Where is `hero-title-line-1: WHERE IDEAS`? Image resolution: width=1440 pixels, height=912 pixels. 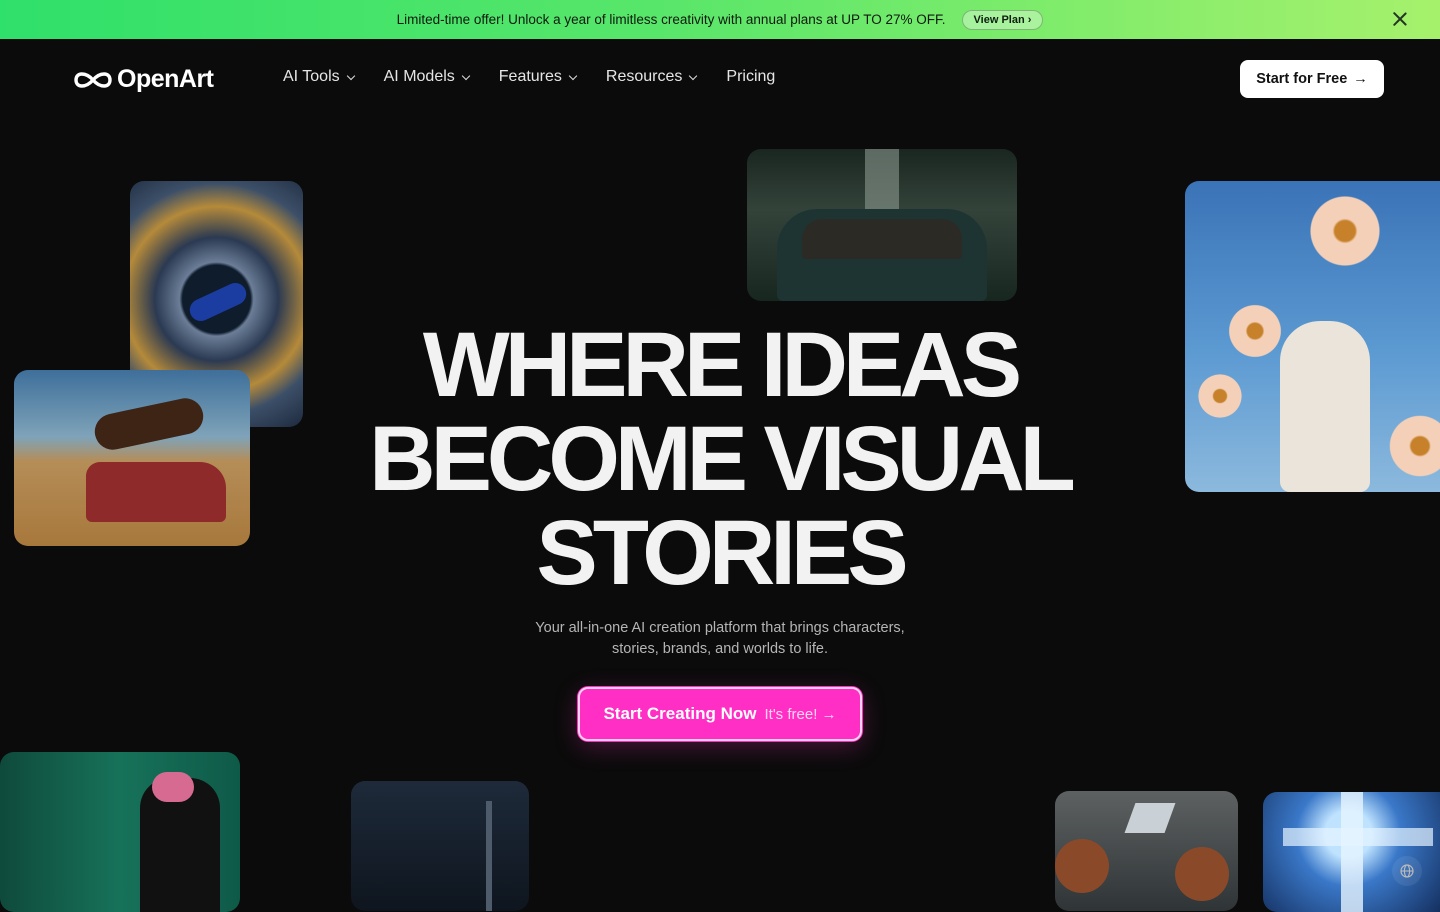
hero-title-line-1: WHERE IDEAS is located at coordinates (722, 365).